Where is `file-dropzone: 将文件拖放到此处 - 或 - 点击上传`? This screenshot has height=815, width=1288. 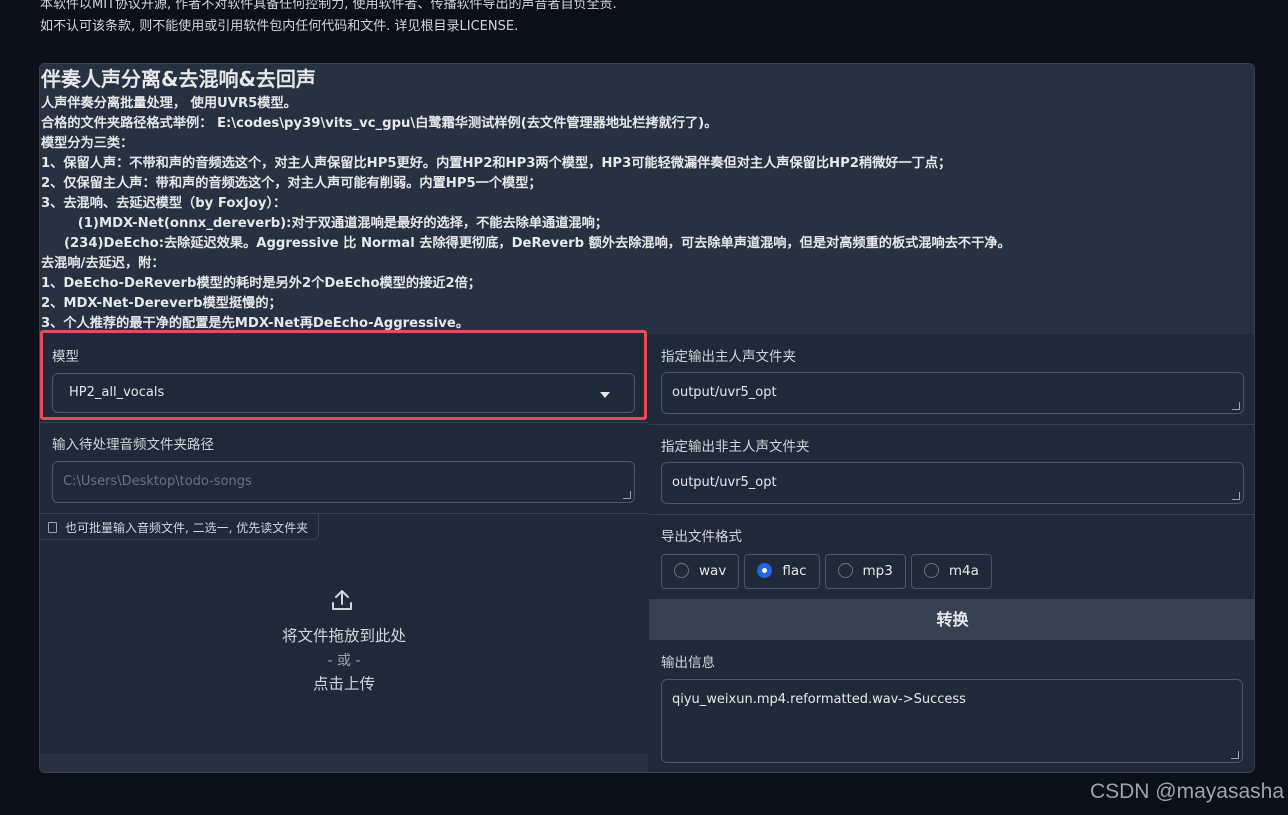 file-dropzone: 将文件拖放到此处 - 或 - 点击上传 is located at coordinates (344, 647).